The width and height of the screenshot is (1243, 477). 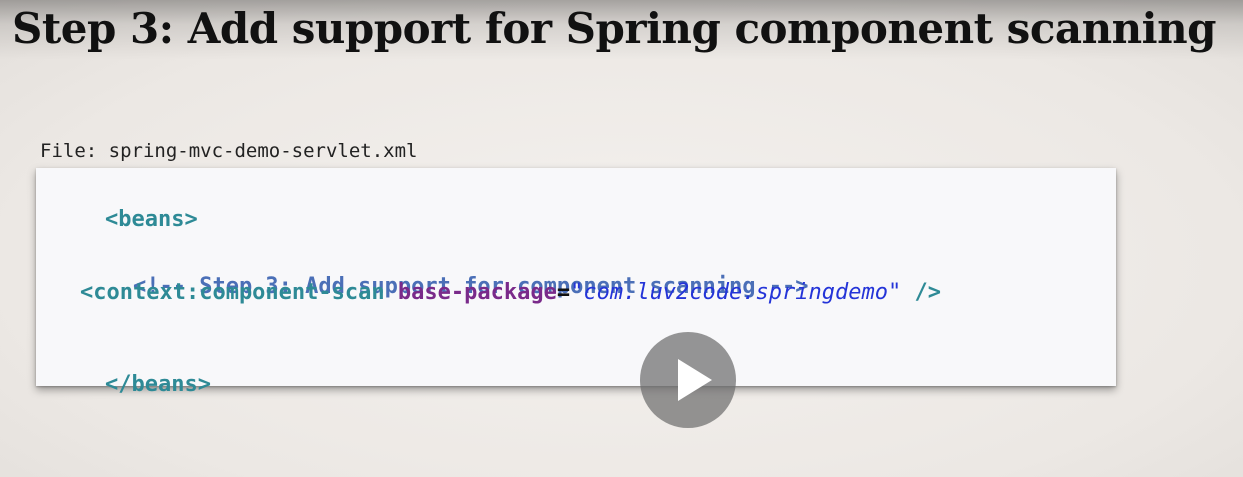 What do you see at coordinates (736, 292) in the screenshot?
I see `base-package-value: "com.luv2code.springdemo"` at bounding box center [736, 292].